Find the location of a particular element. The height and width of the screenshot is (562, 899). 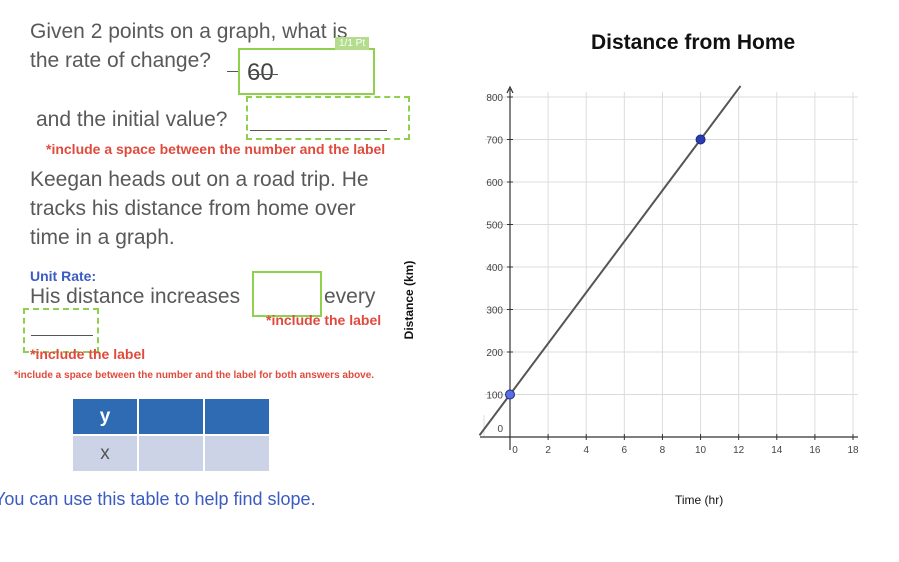

slope-helper-table: y x is located at coordinates (171, 435).